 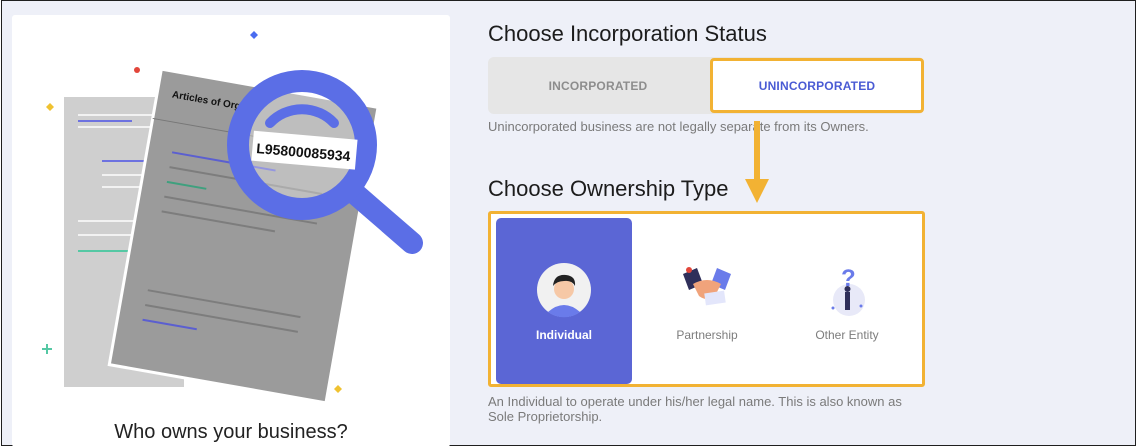 What do you see at coordinates (50, 107) in the screenshot?
I see `sparkle-yellow-top` at bounding box center [50, 107].